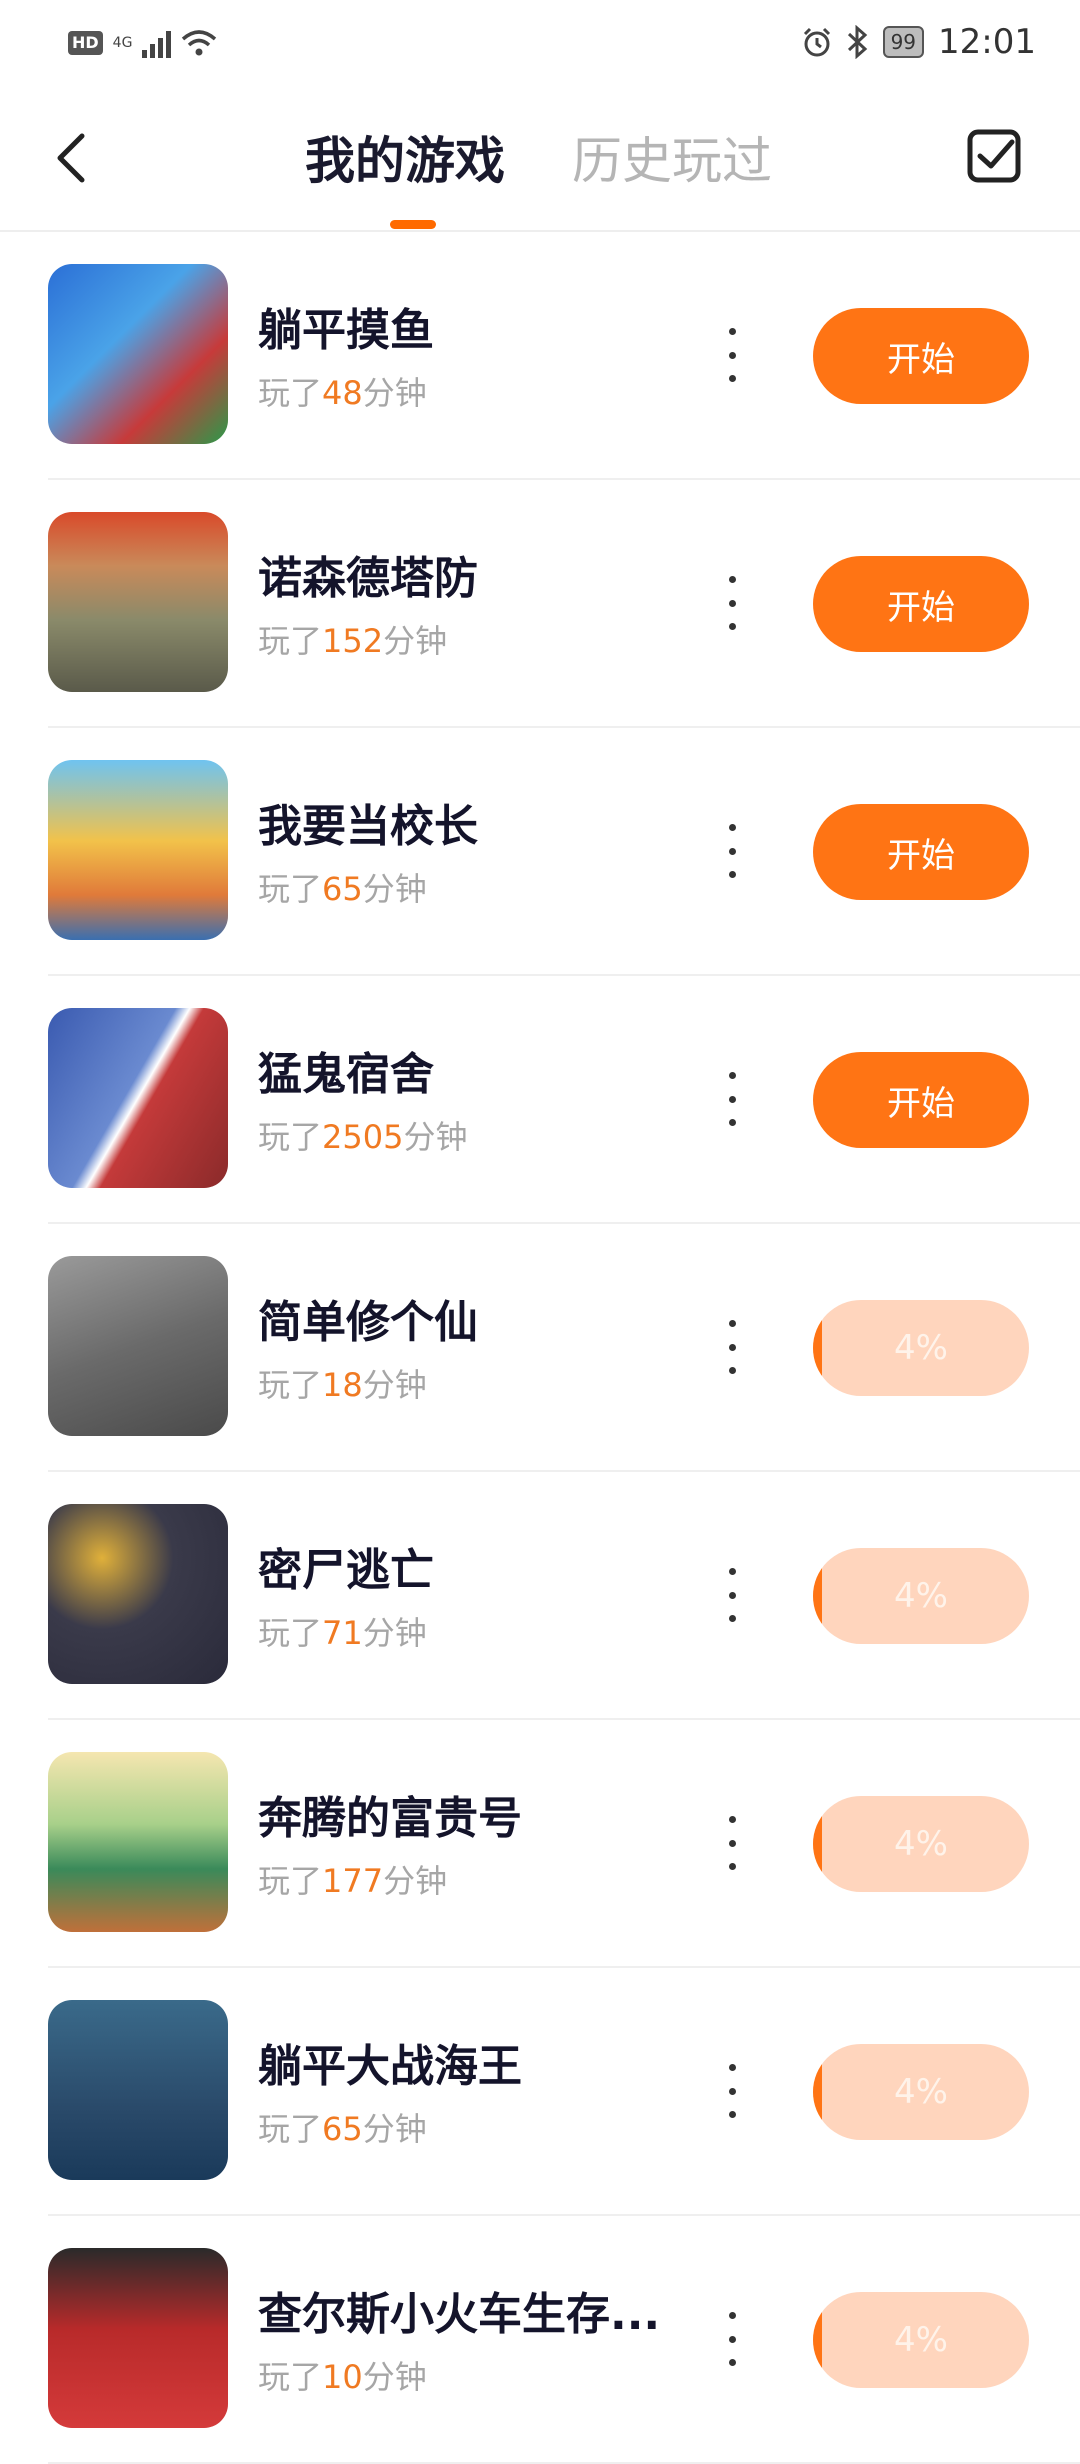  Describe the element at coordinates (903, 42) in the screenshot. I see `battery-level: 99` at that location.